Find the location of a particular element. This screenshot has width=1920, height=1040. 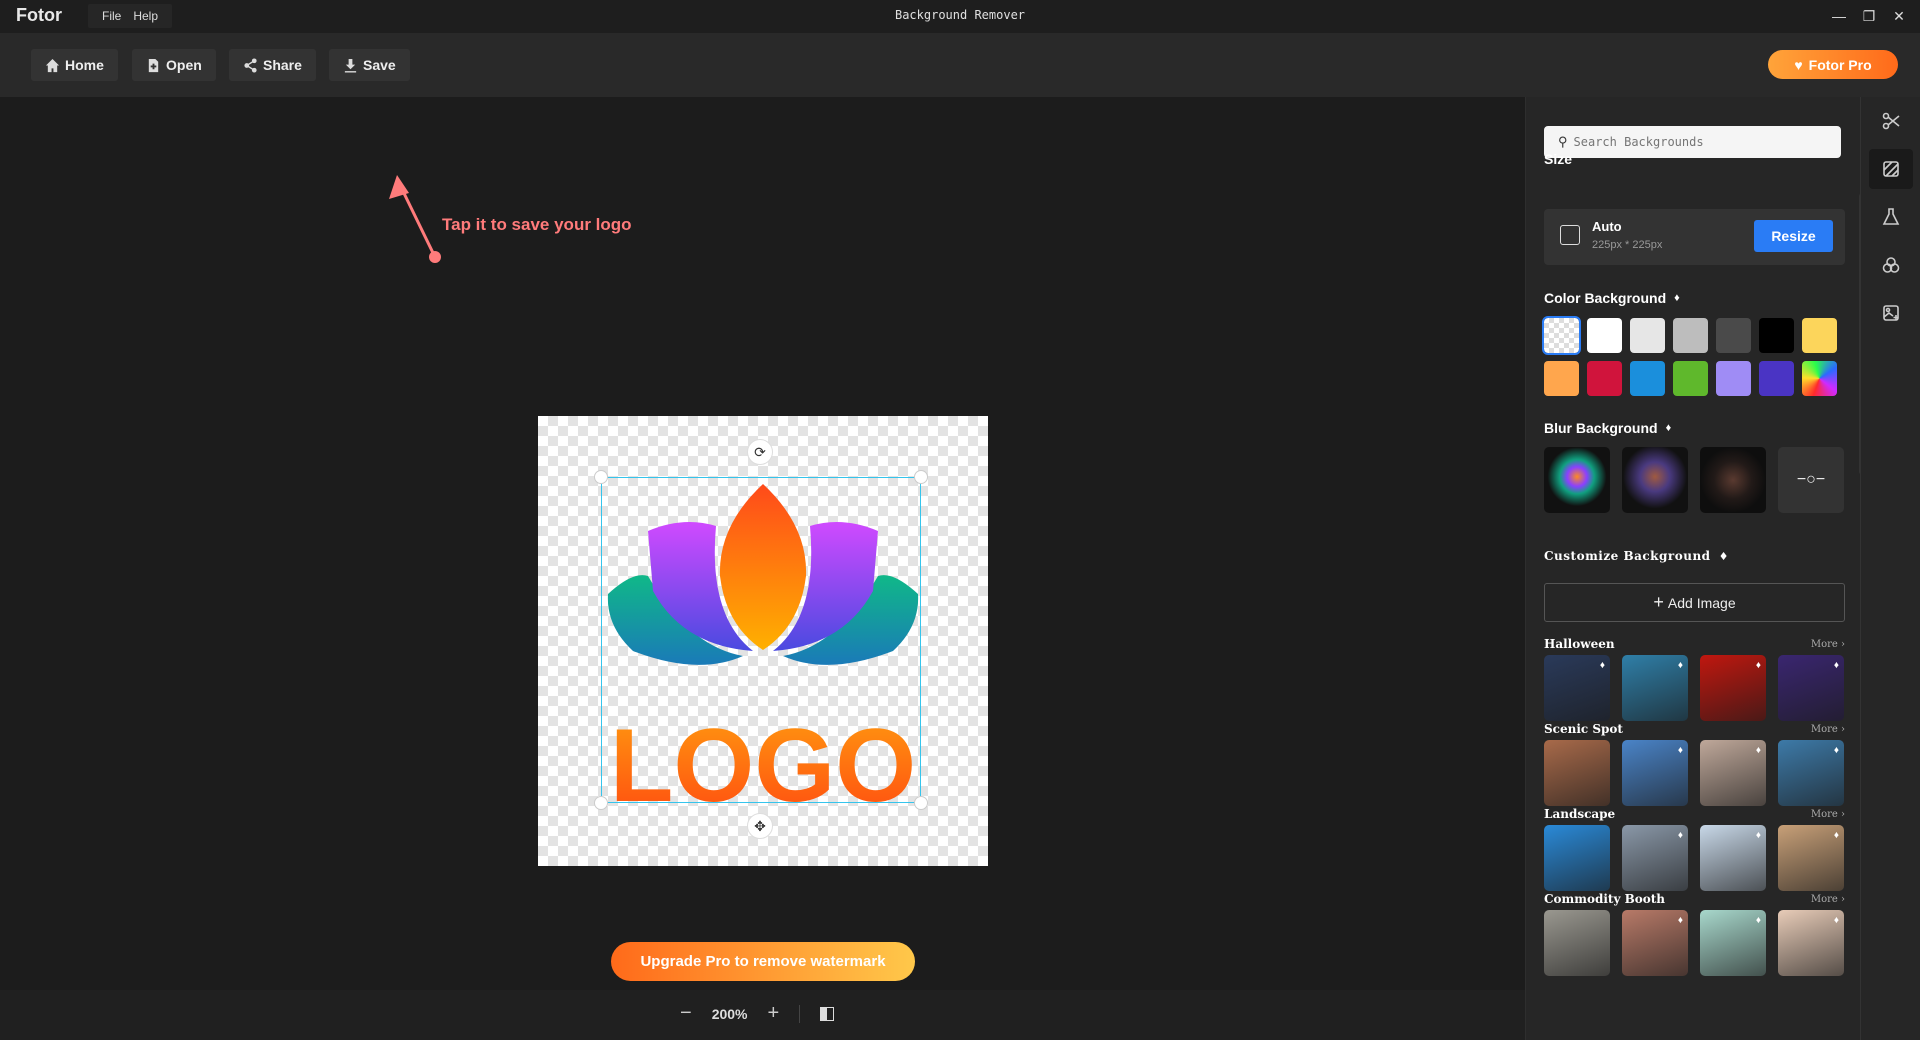

minimize-icon: — is located at coordinates (1839, 16).